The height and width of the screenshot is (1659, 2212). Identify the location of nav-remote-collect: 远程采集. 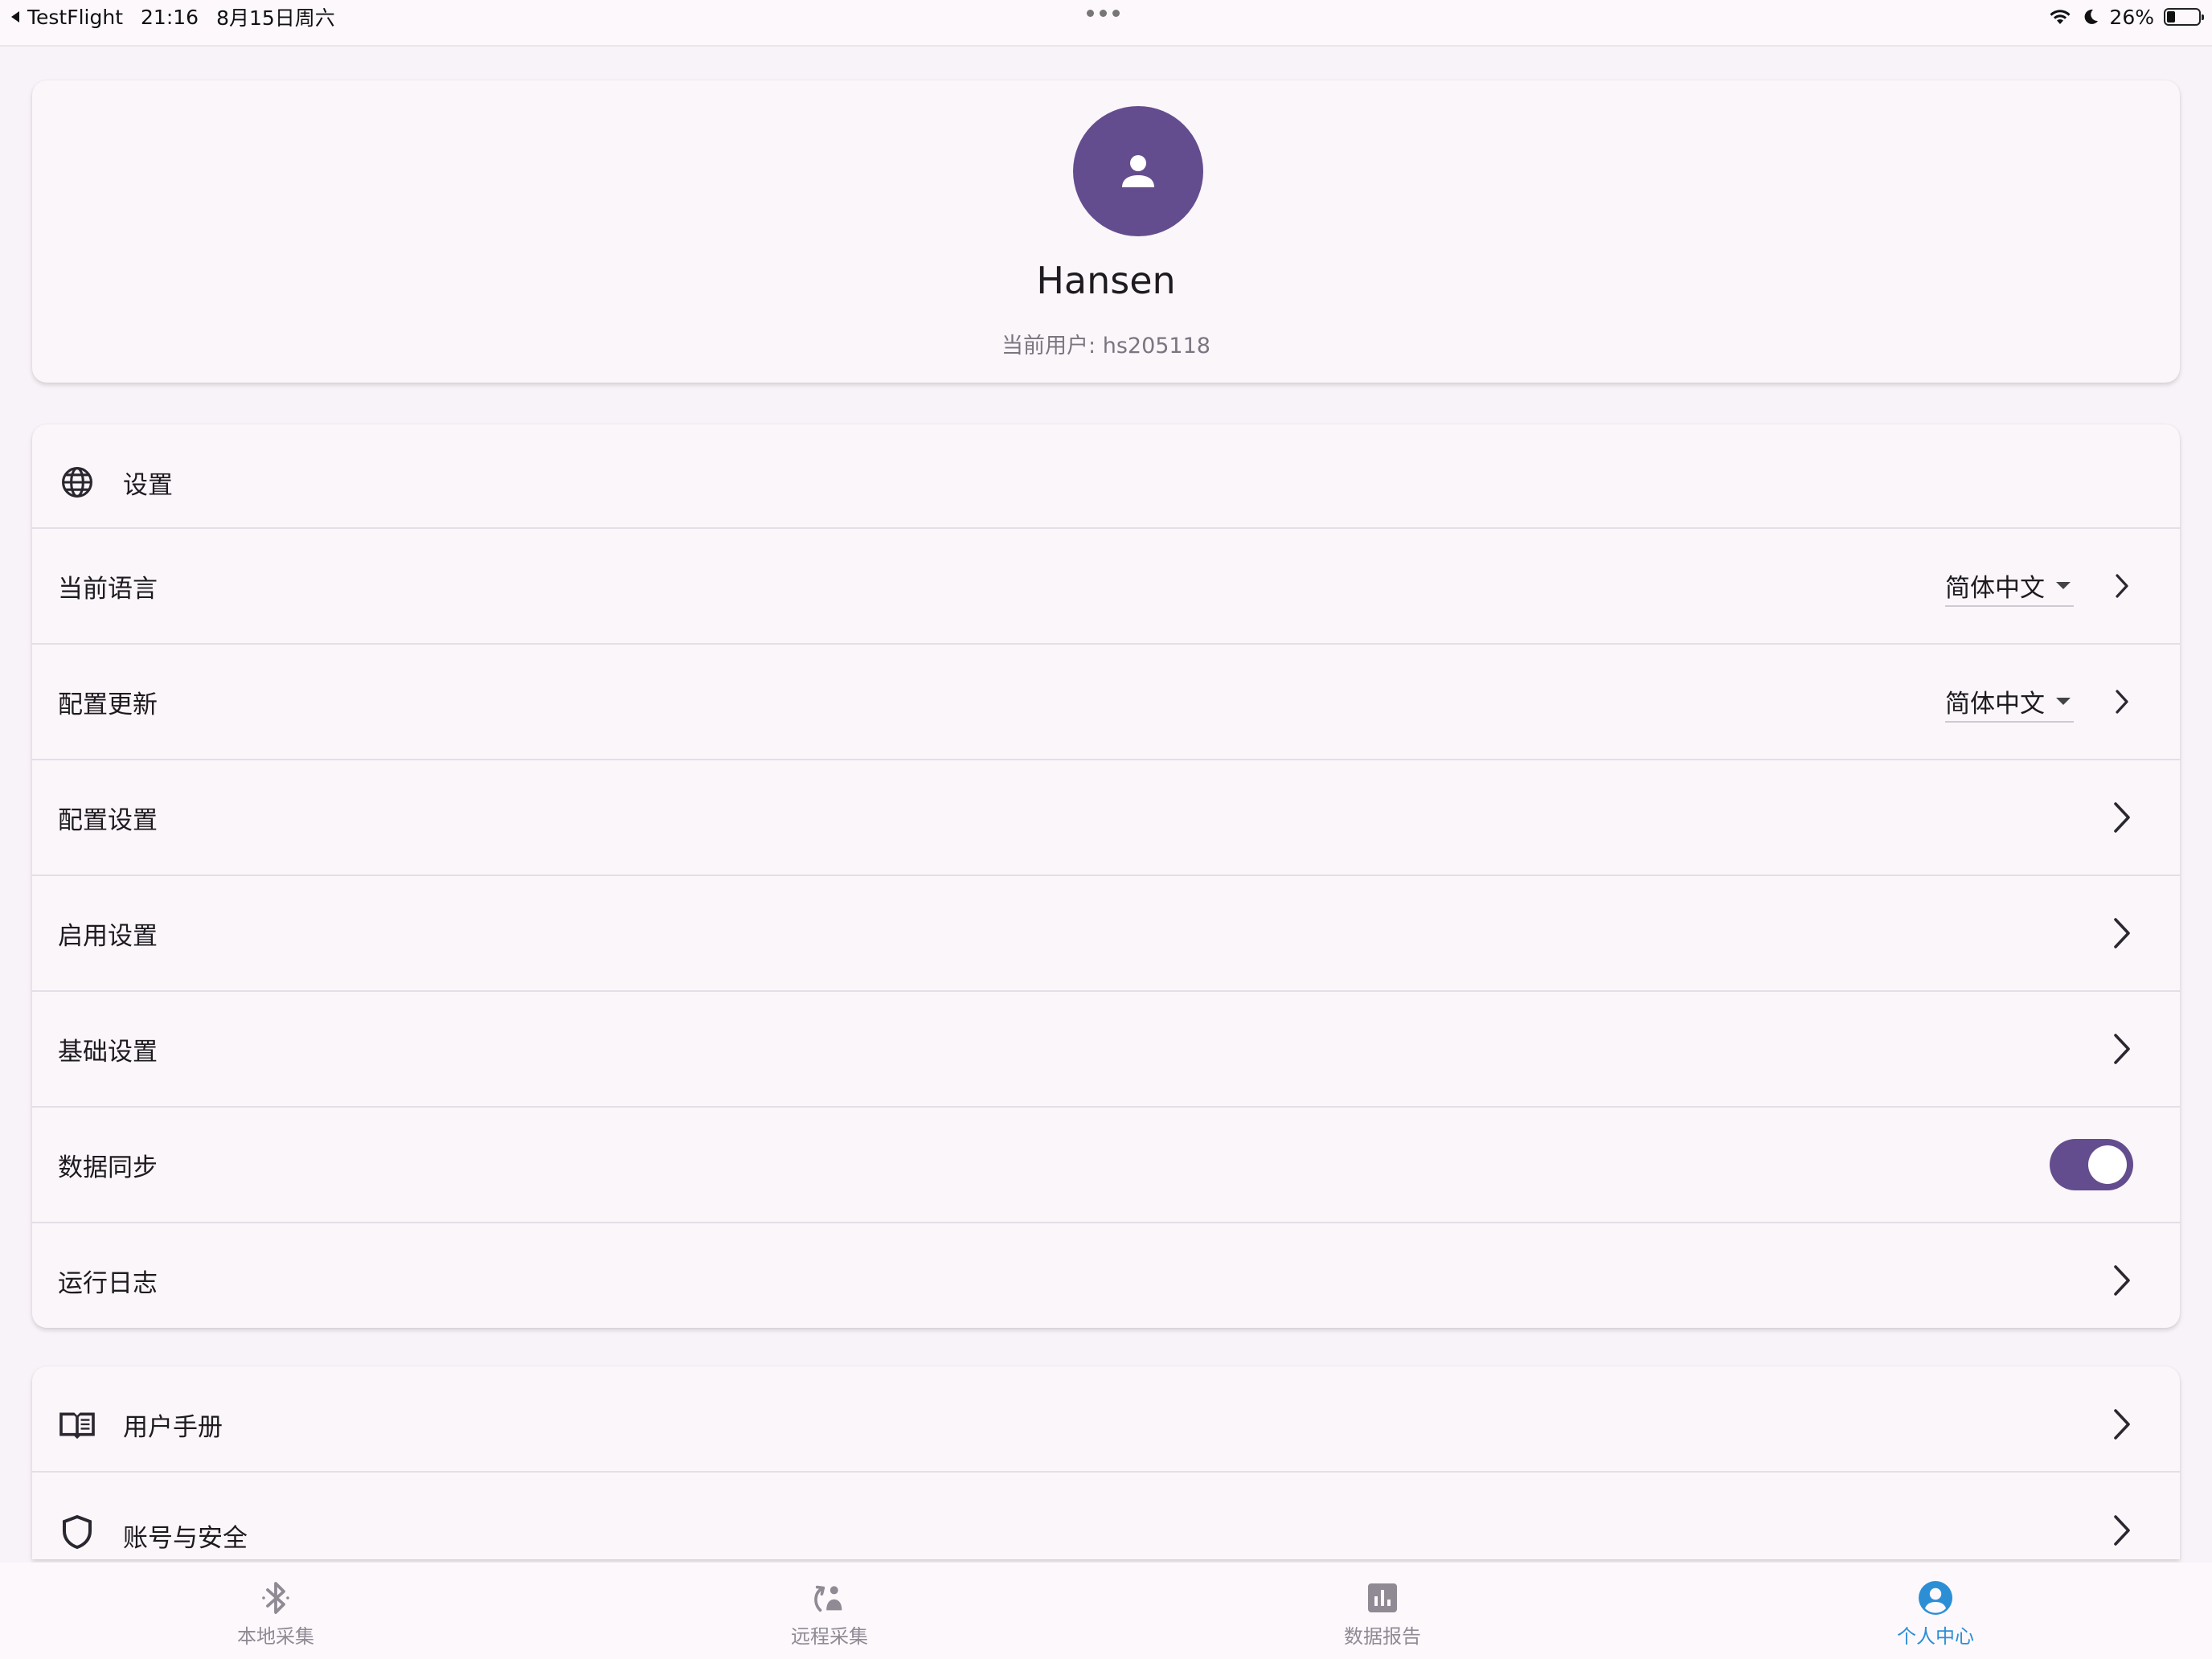
(829, 1611).